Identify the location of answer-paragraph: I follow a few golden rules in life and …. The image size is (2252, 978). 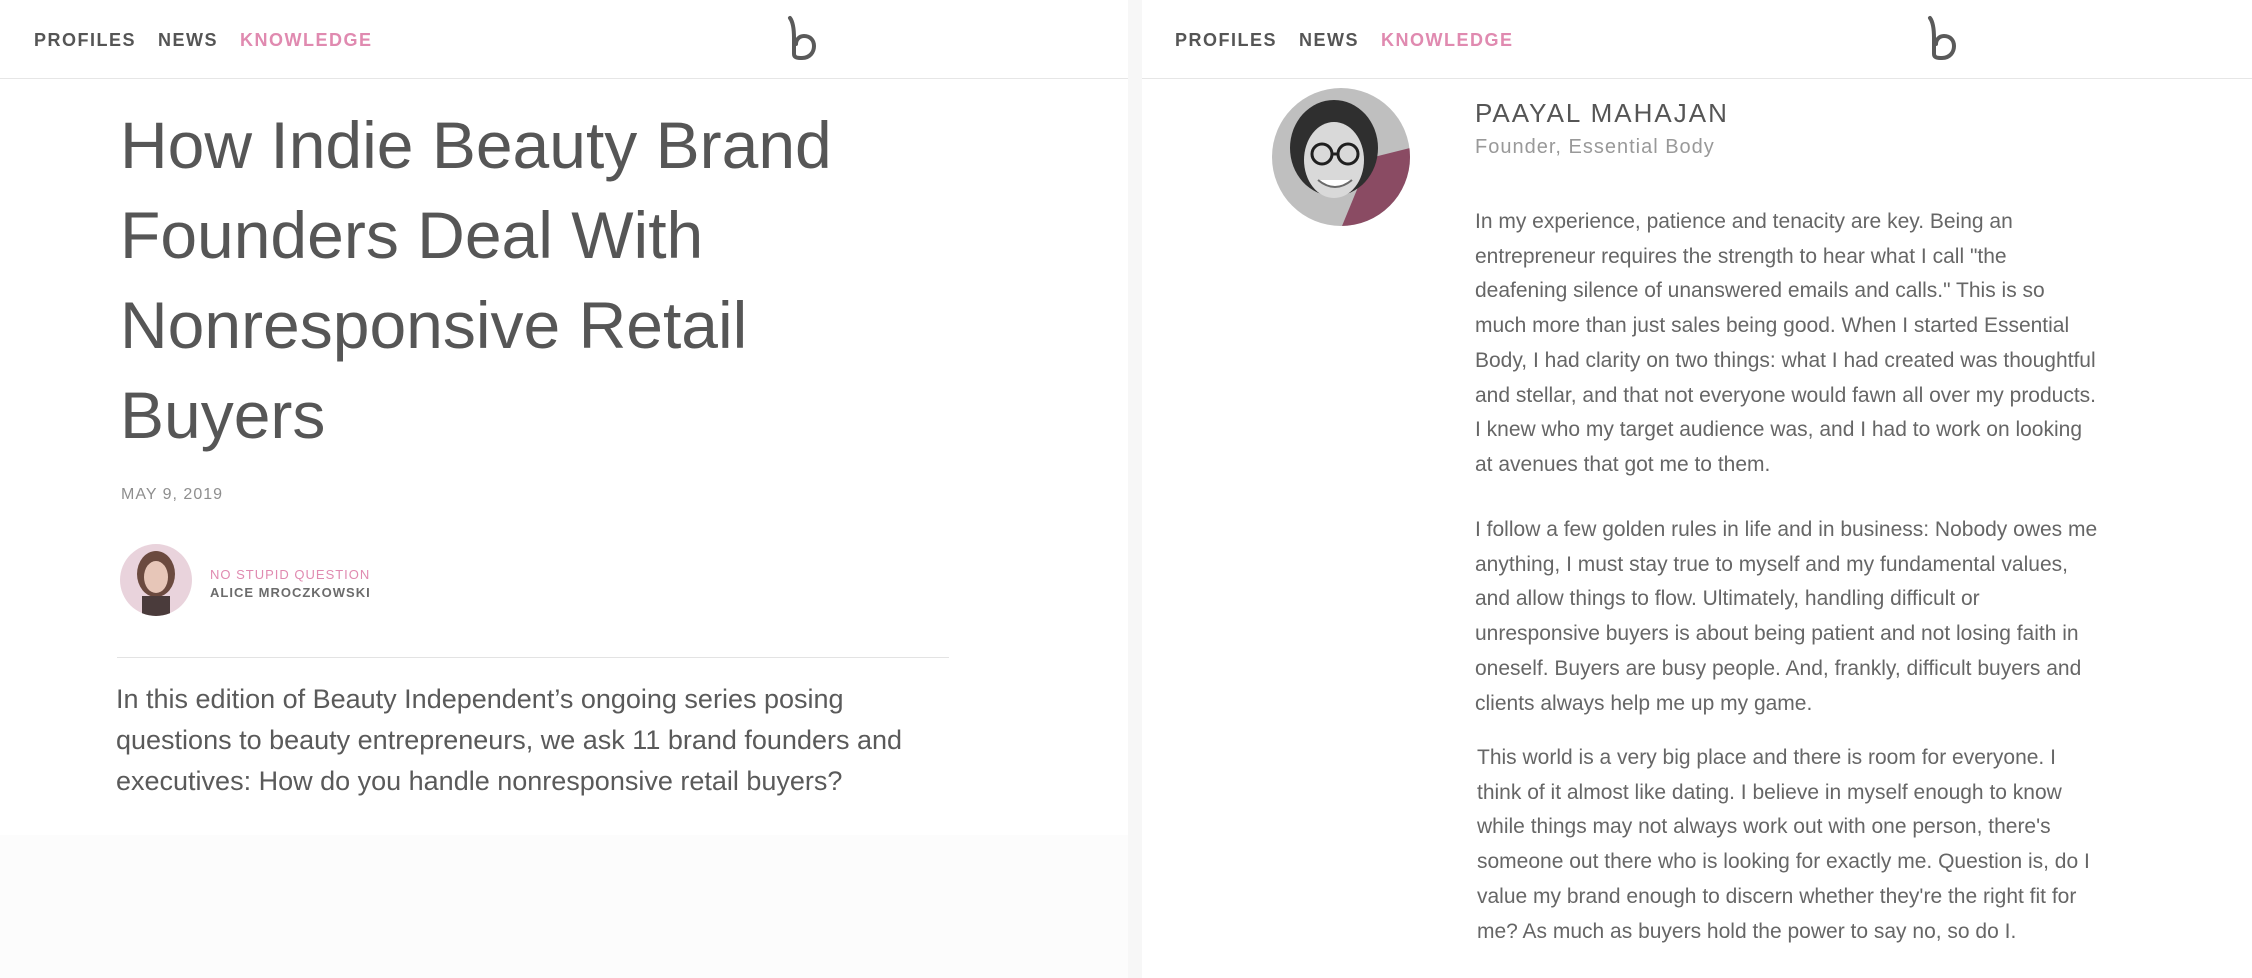
(1786, 616).